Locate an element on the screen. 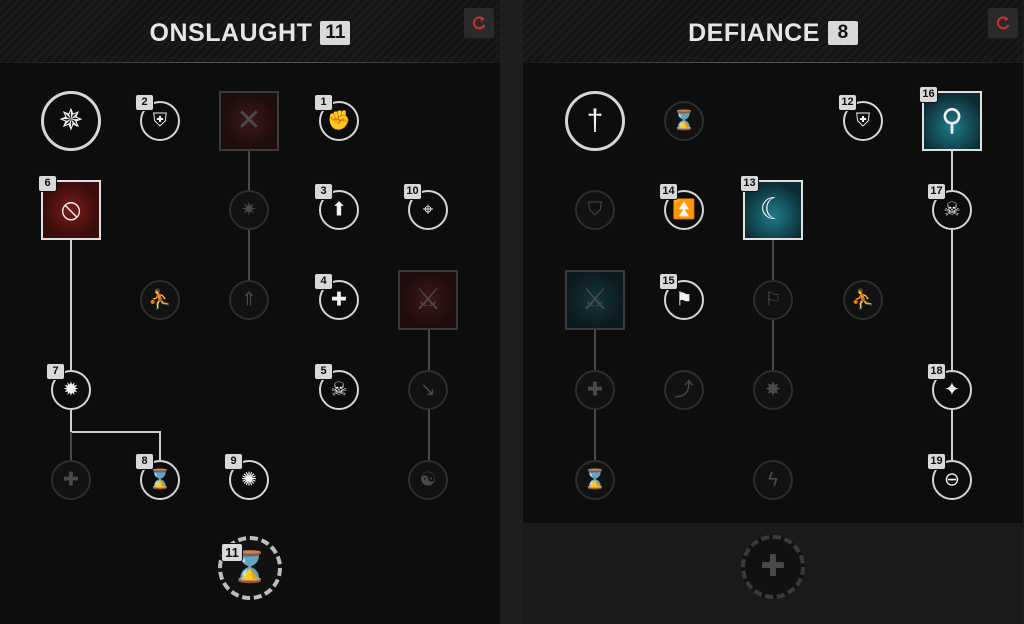 Image resolution: width=1024 pixels, height=624 pixels. sun-burst-icon: ✸ is located at coordinates (773, 390).